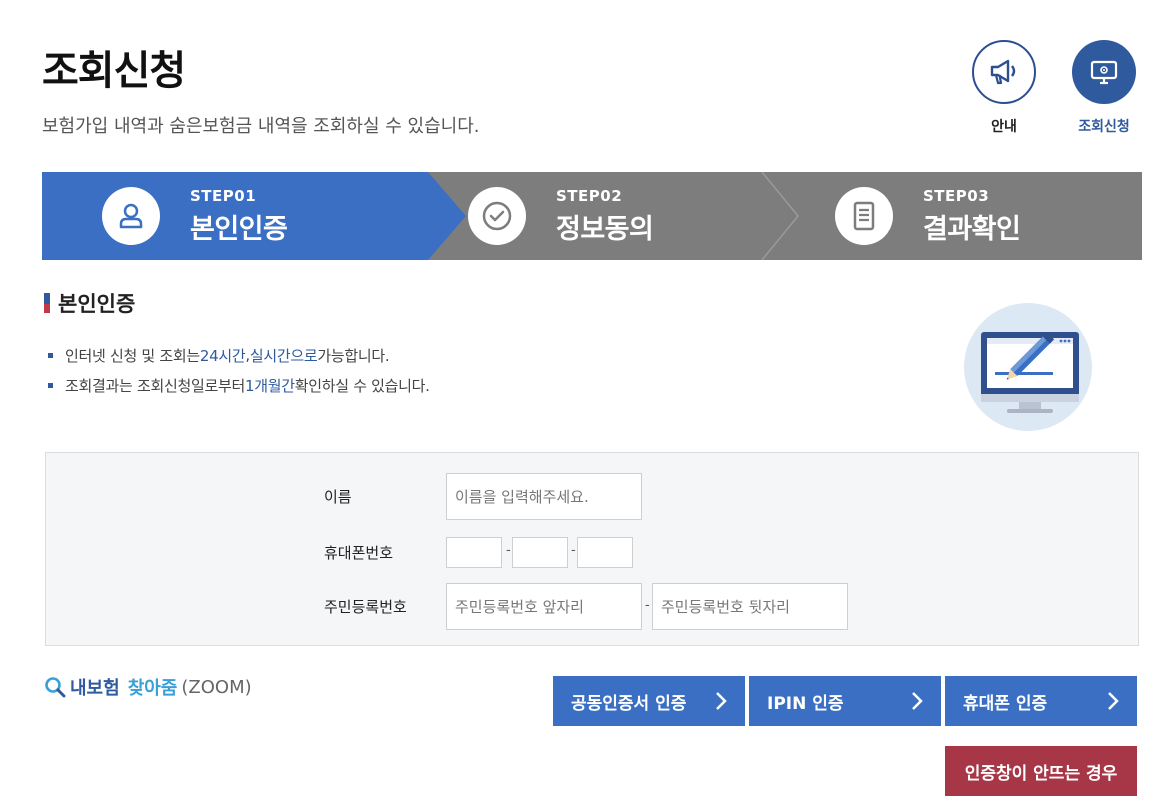 This screenshot has height=811, width=1162. Describe the element at coordinates (239, 229) in the screenshot. I see `step-1-name: 본인인증` at that location.